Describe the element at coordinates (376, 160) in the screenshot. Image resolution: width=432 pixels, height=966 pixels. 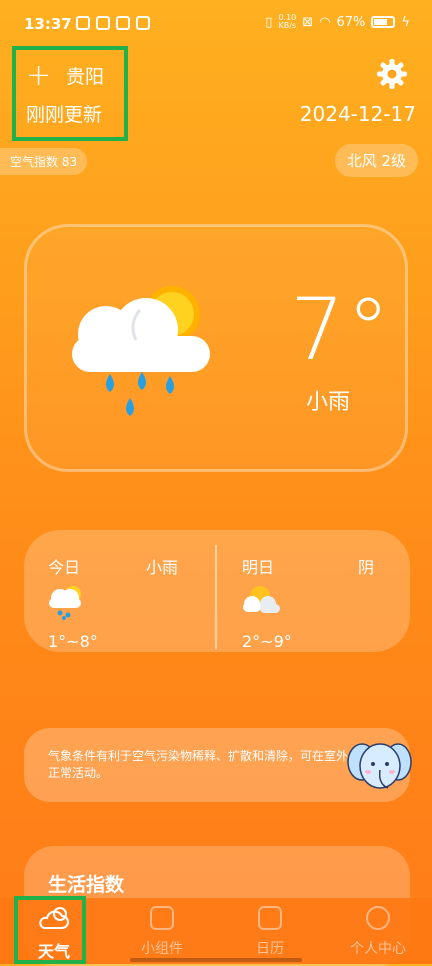
I see `wind-badge: 北风 2级` at that location.